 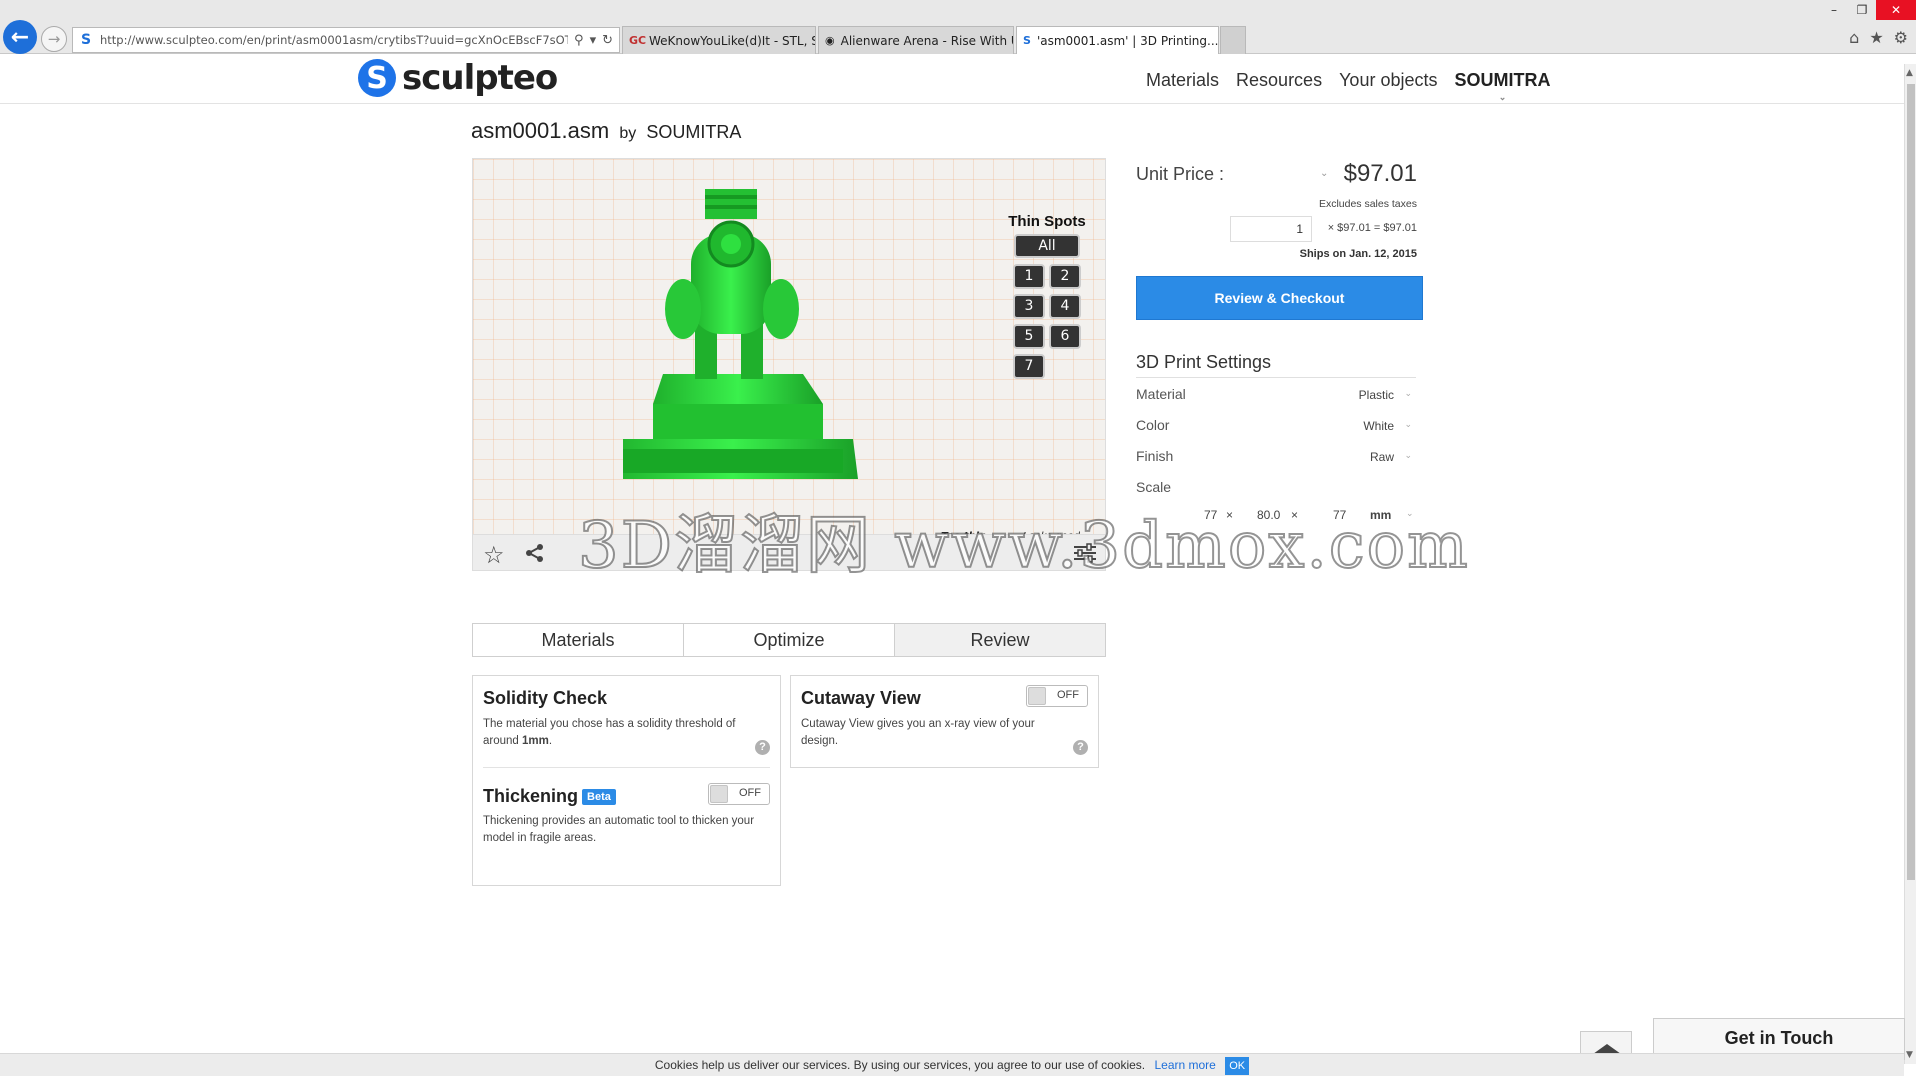 I want to click on scale-z: 77, so click(x=1339, y=515).